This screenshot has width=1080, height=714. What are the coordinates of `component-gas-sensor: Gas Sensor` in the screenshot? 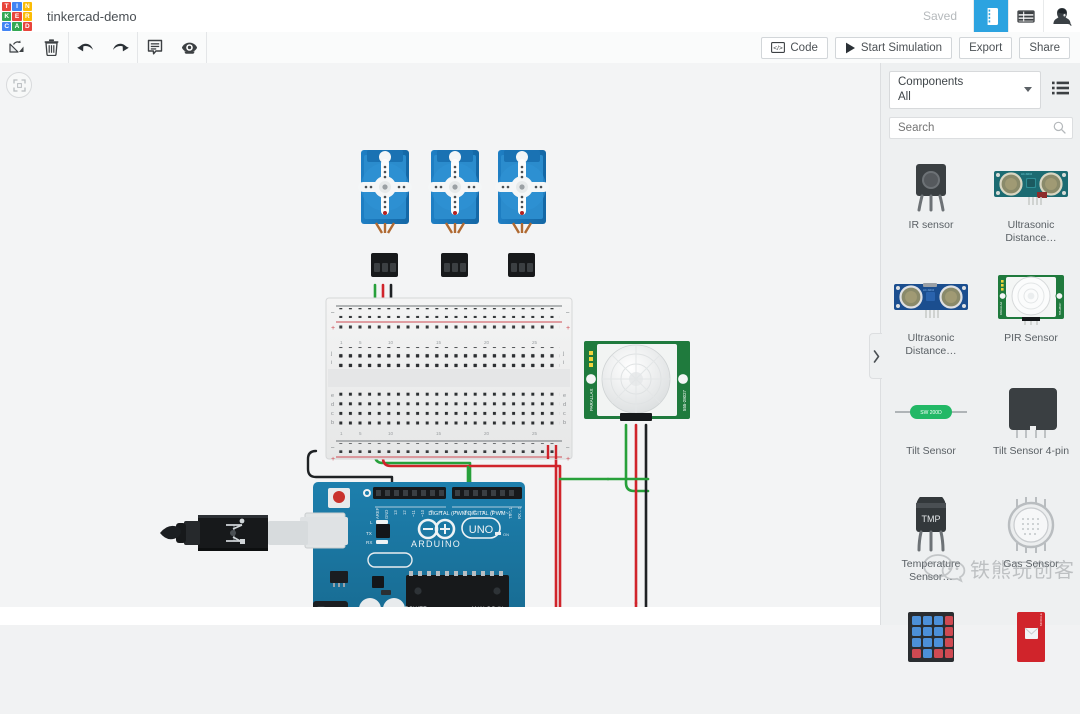 It's located at (1030, 544).